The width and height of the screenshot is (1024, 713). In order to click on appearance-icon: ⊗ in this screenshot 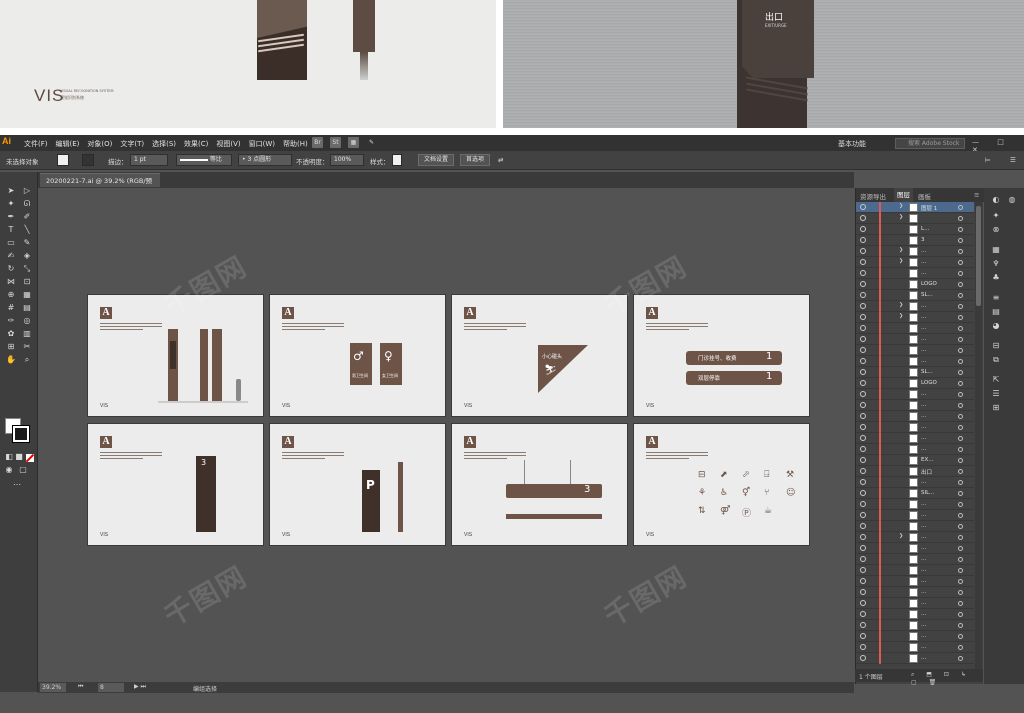, I will do `click(996, 229)`.